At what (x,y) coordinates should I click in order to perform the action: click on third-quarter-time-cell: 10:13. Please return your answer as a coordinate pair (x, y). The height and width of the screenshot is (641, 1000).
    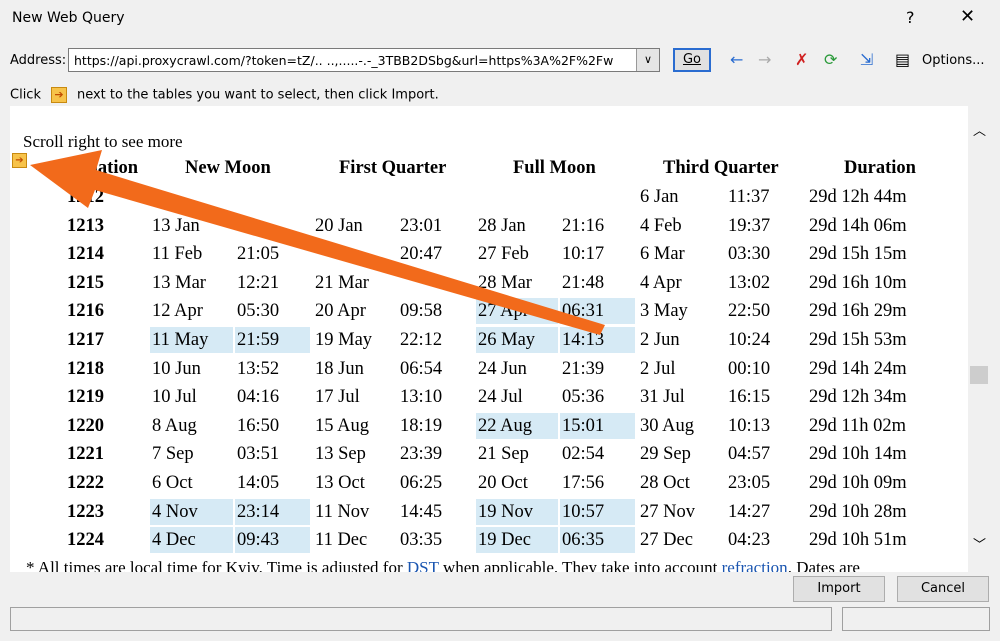
    Looking at the image, I should click on (749, 425).